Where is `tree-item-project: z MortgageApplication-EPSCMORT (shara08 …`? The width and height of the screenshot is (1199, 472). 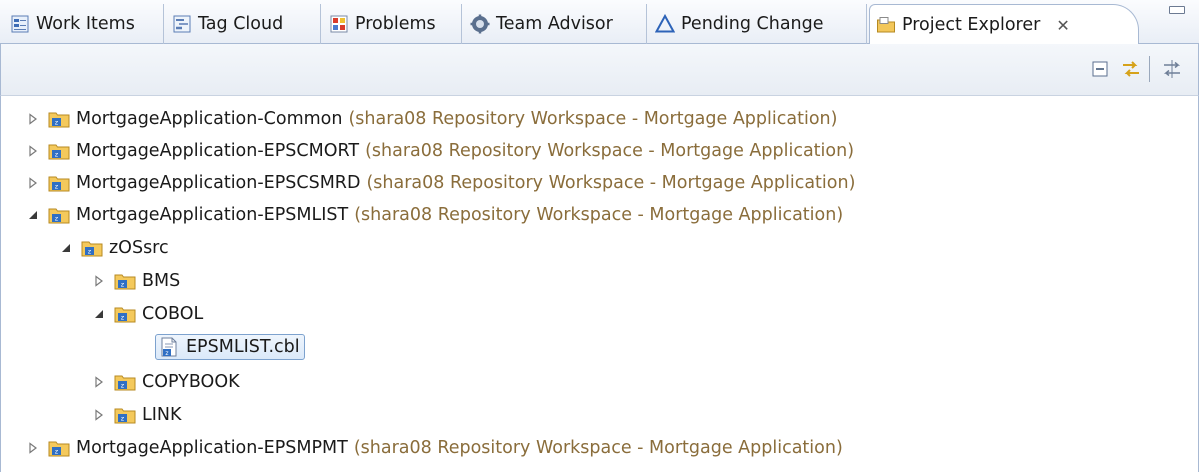
tree-item-project: z MortgageApplication-EPSCMORT (shara08 … is located at coordinates (440, 151).